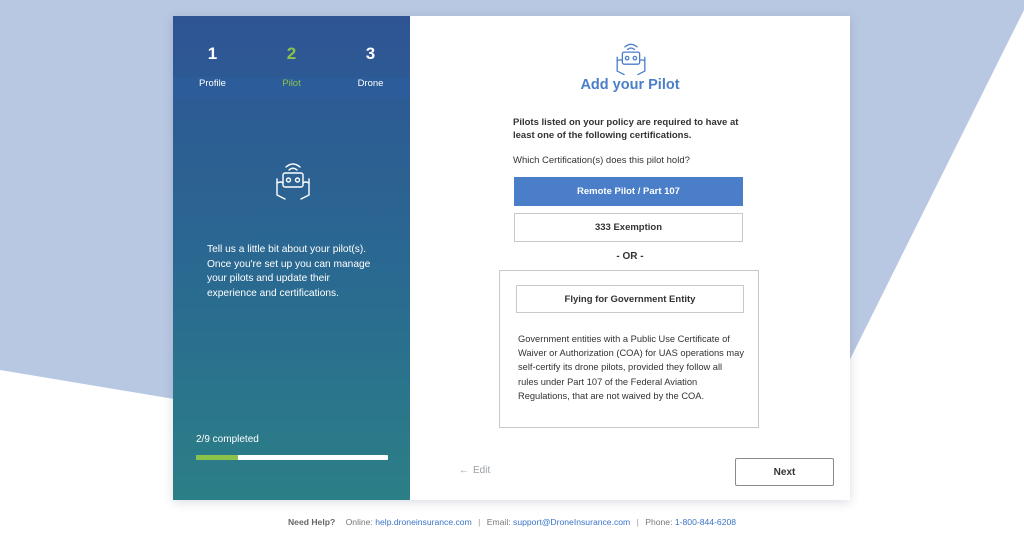 This screenshot has width=1024, height=536. Describe the element at coordinates (423, 522) in the screenshot. I see `help-site-link: help.droneinsurance.com` at that location.